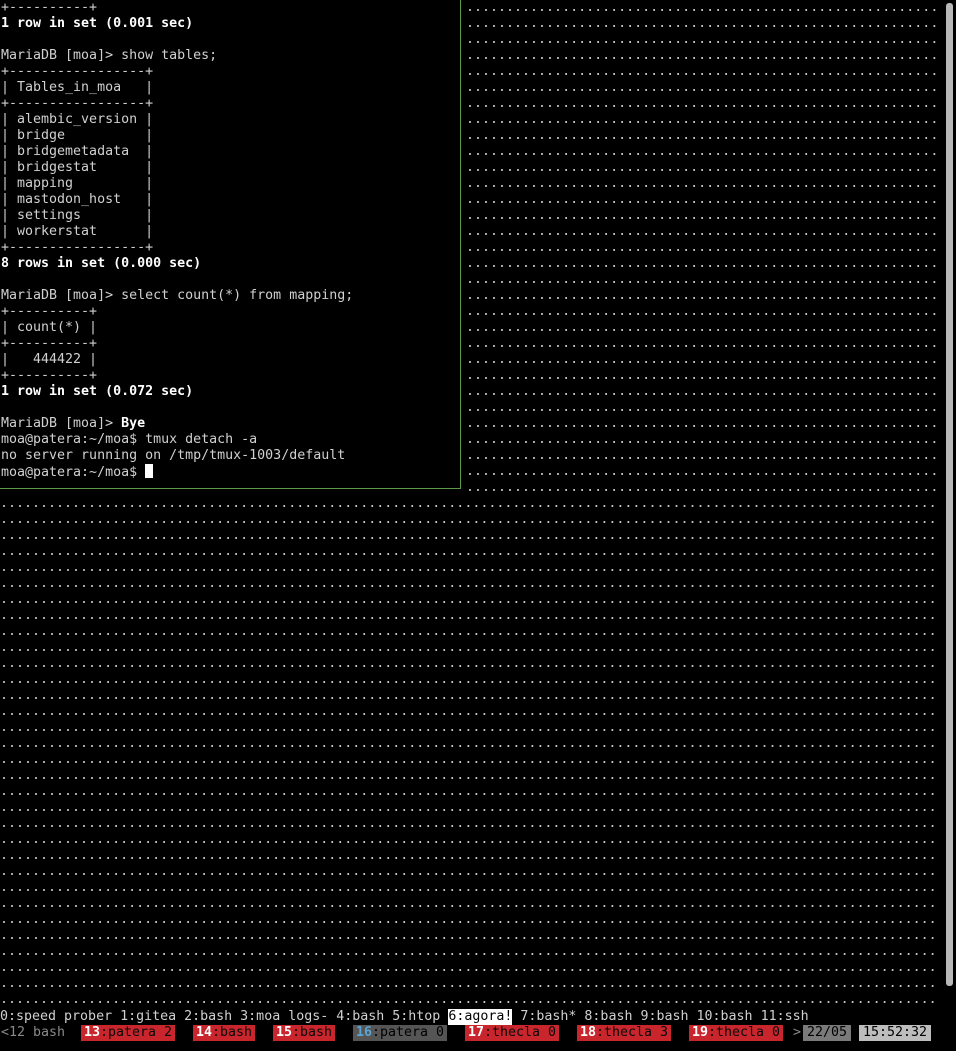 Image resolution: width=956 pixels, height=1051 pixels. Describe the element at coordinates (92, 1032) in the screenshot. I see `session-number: 13` at that location.